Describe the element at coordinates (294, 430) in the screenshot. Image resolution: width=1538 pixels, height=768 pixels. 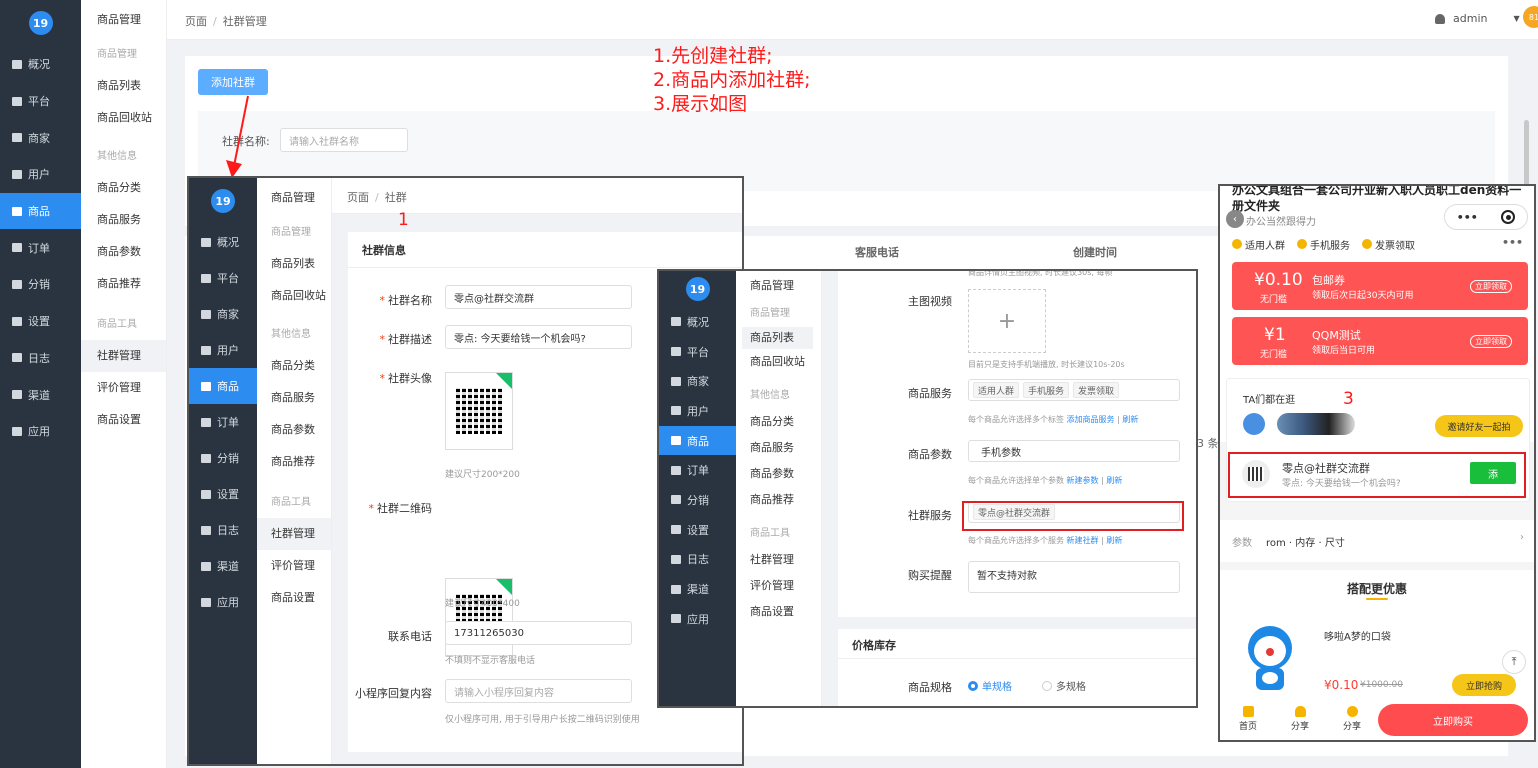
I see `p1-item-param: 商品参数` at that location.